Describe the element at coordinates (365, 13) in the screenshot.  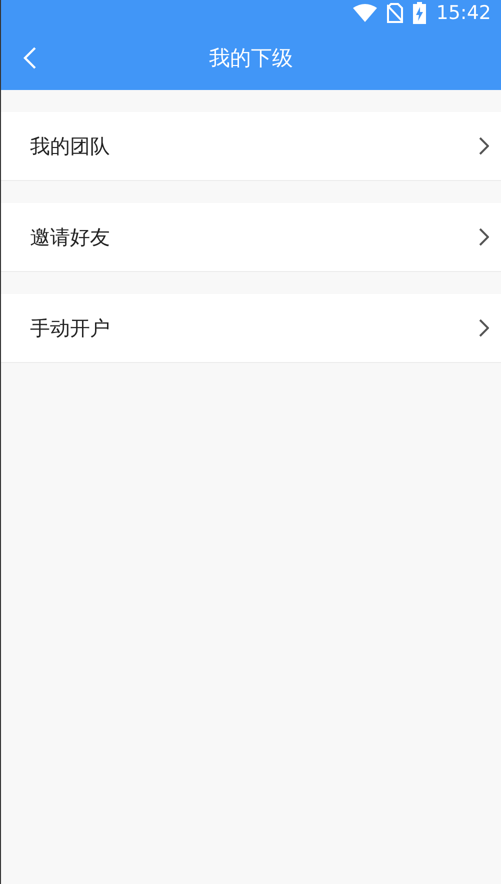
I see `wifi-icon` at that location.